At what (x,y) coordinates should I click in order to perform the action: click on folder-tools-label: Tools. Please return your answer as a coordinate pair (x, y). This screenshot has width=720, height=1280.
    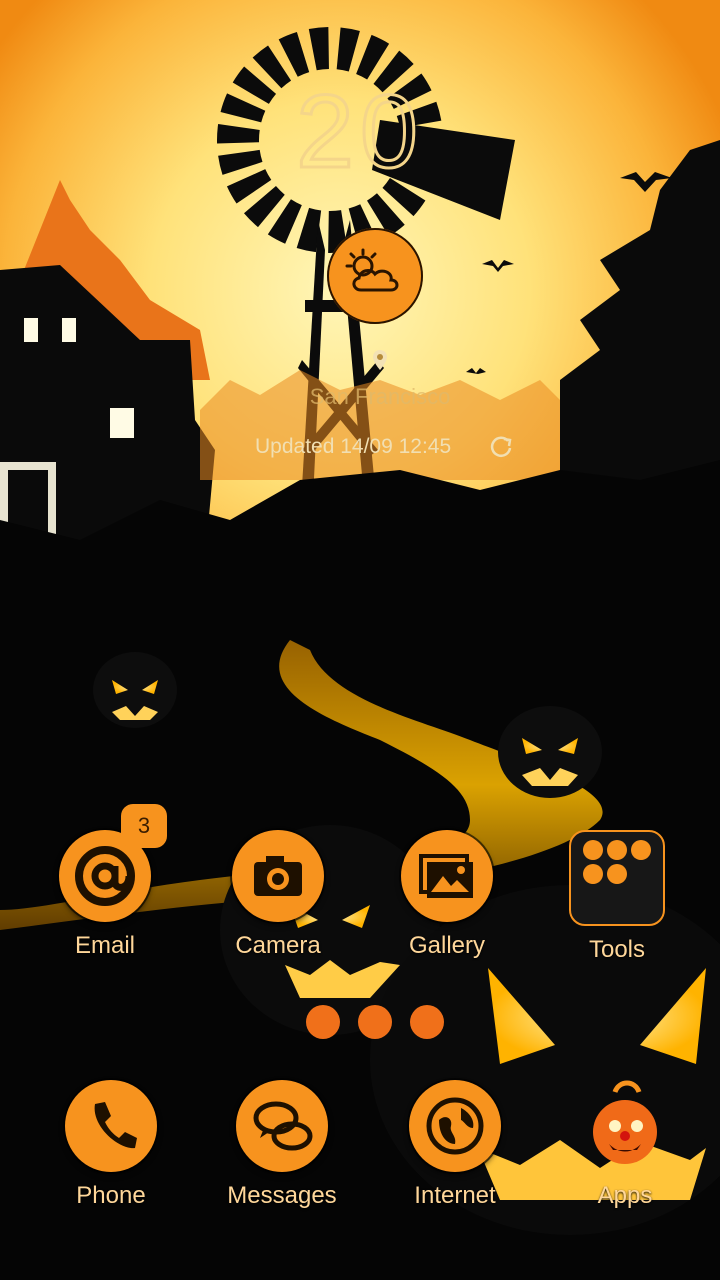
    Looking at the image, I should click on (617, 949).